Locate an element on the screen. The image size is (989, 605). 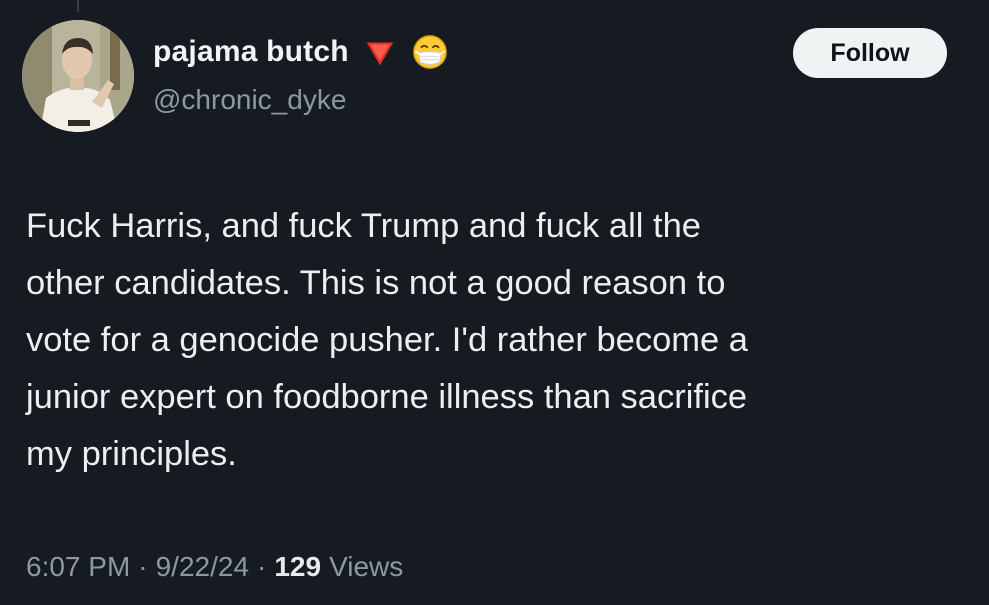
follow-button: Follow is located at coordinates (870, 53).